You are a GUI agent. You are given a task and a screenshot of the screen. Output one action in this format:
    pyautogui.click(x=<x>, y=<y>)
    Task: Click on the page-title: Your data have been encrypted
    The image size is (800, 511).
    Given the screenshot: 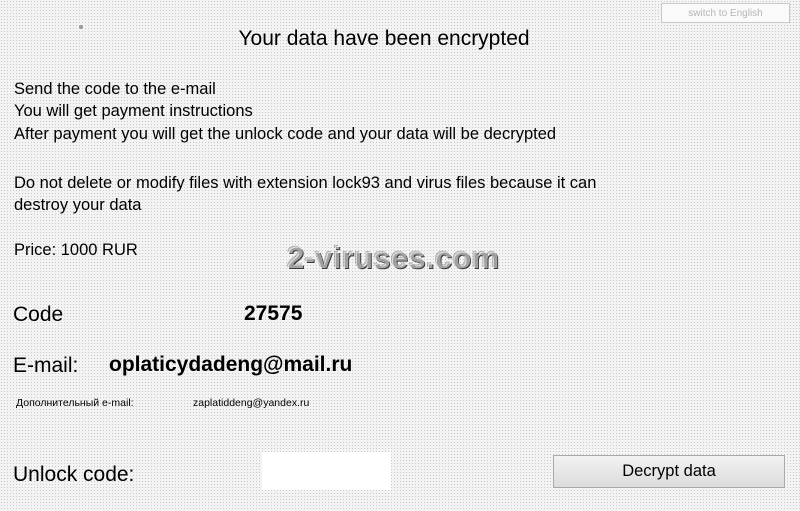 What is the action you would take?
    pyautogui.click(x=384, y=38)
    